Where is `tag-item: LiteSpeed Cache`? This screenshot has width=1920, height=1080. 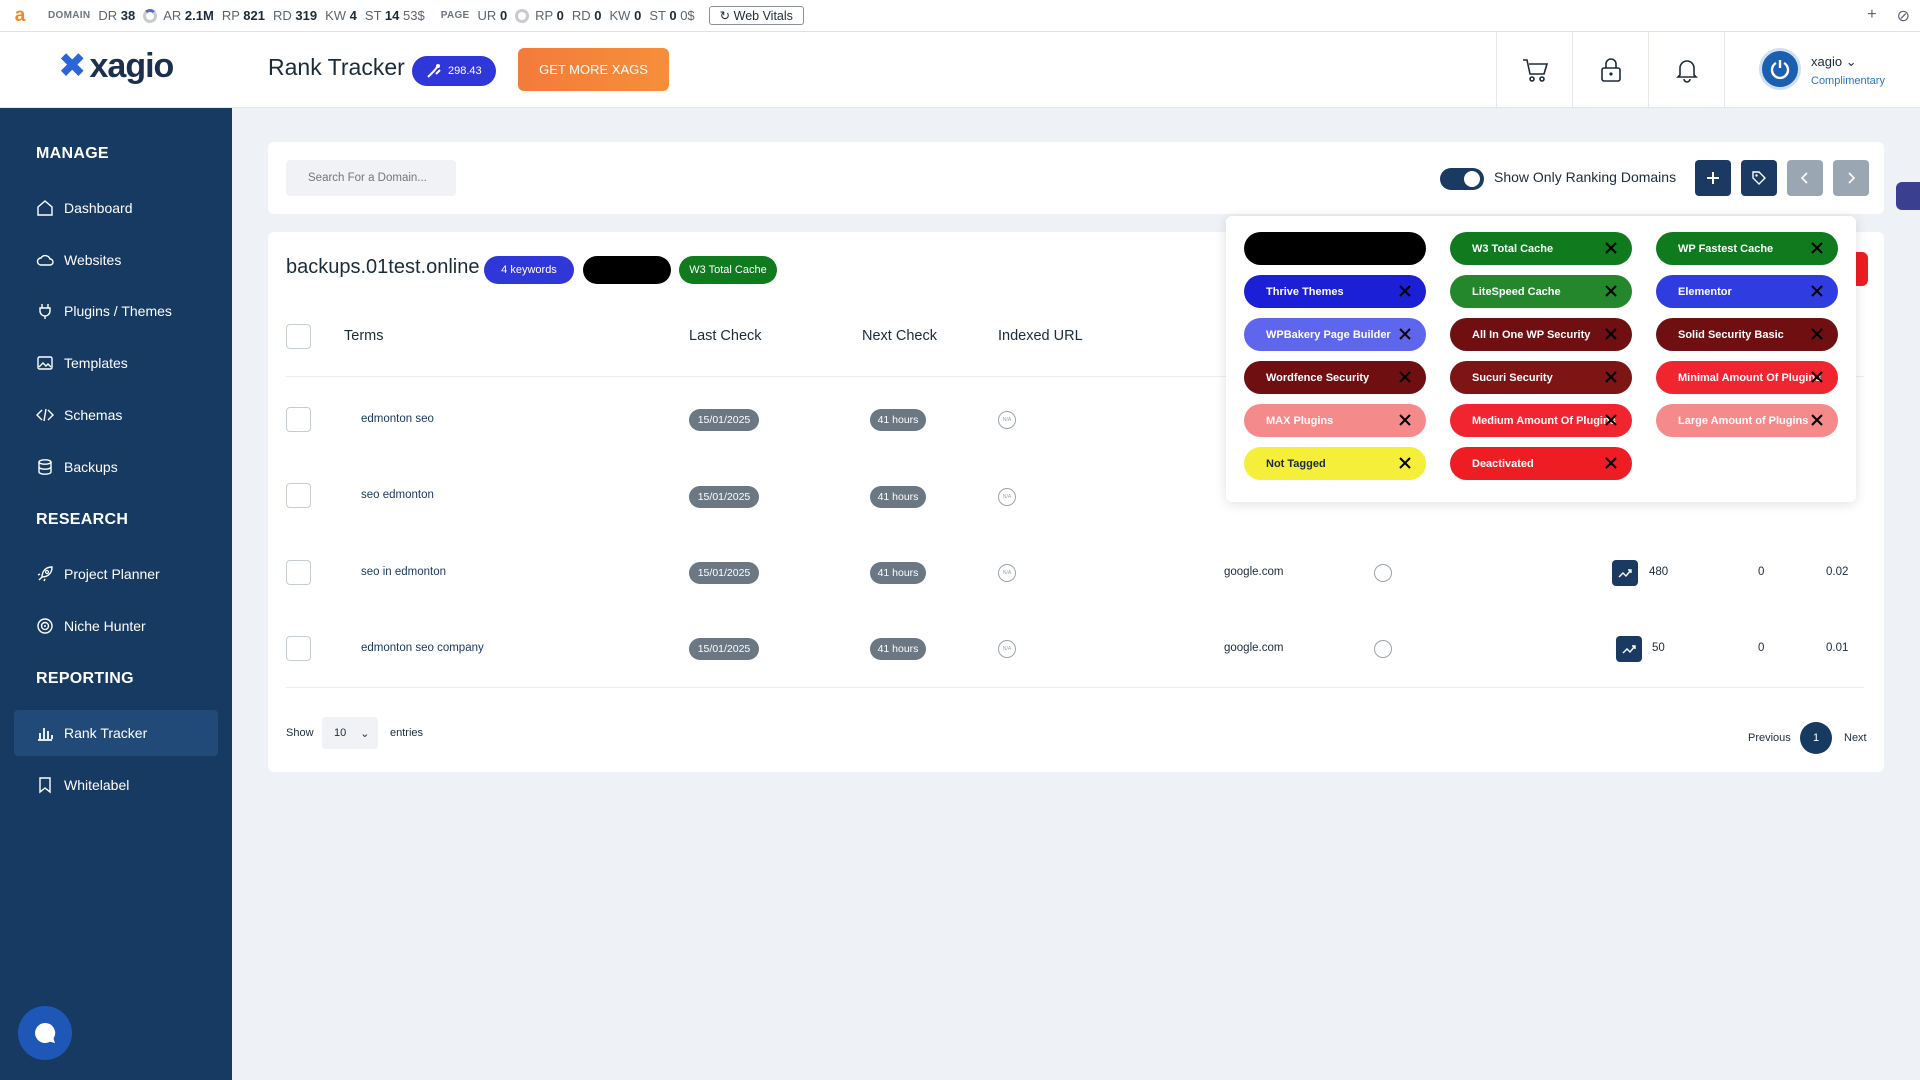 tag-item: LiteSpeed Cache is located at coordinates (1541, 291).